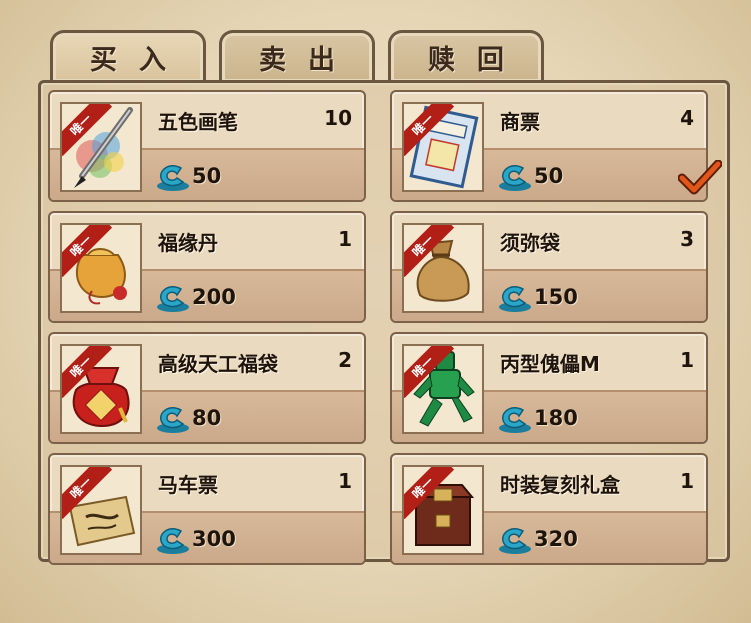 The width and height of the screenshot is (751, 623). Describe the element at coordinates (556, 297) in the screenshot. I see `item-price: 150` at that location.